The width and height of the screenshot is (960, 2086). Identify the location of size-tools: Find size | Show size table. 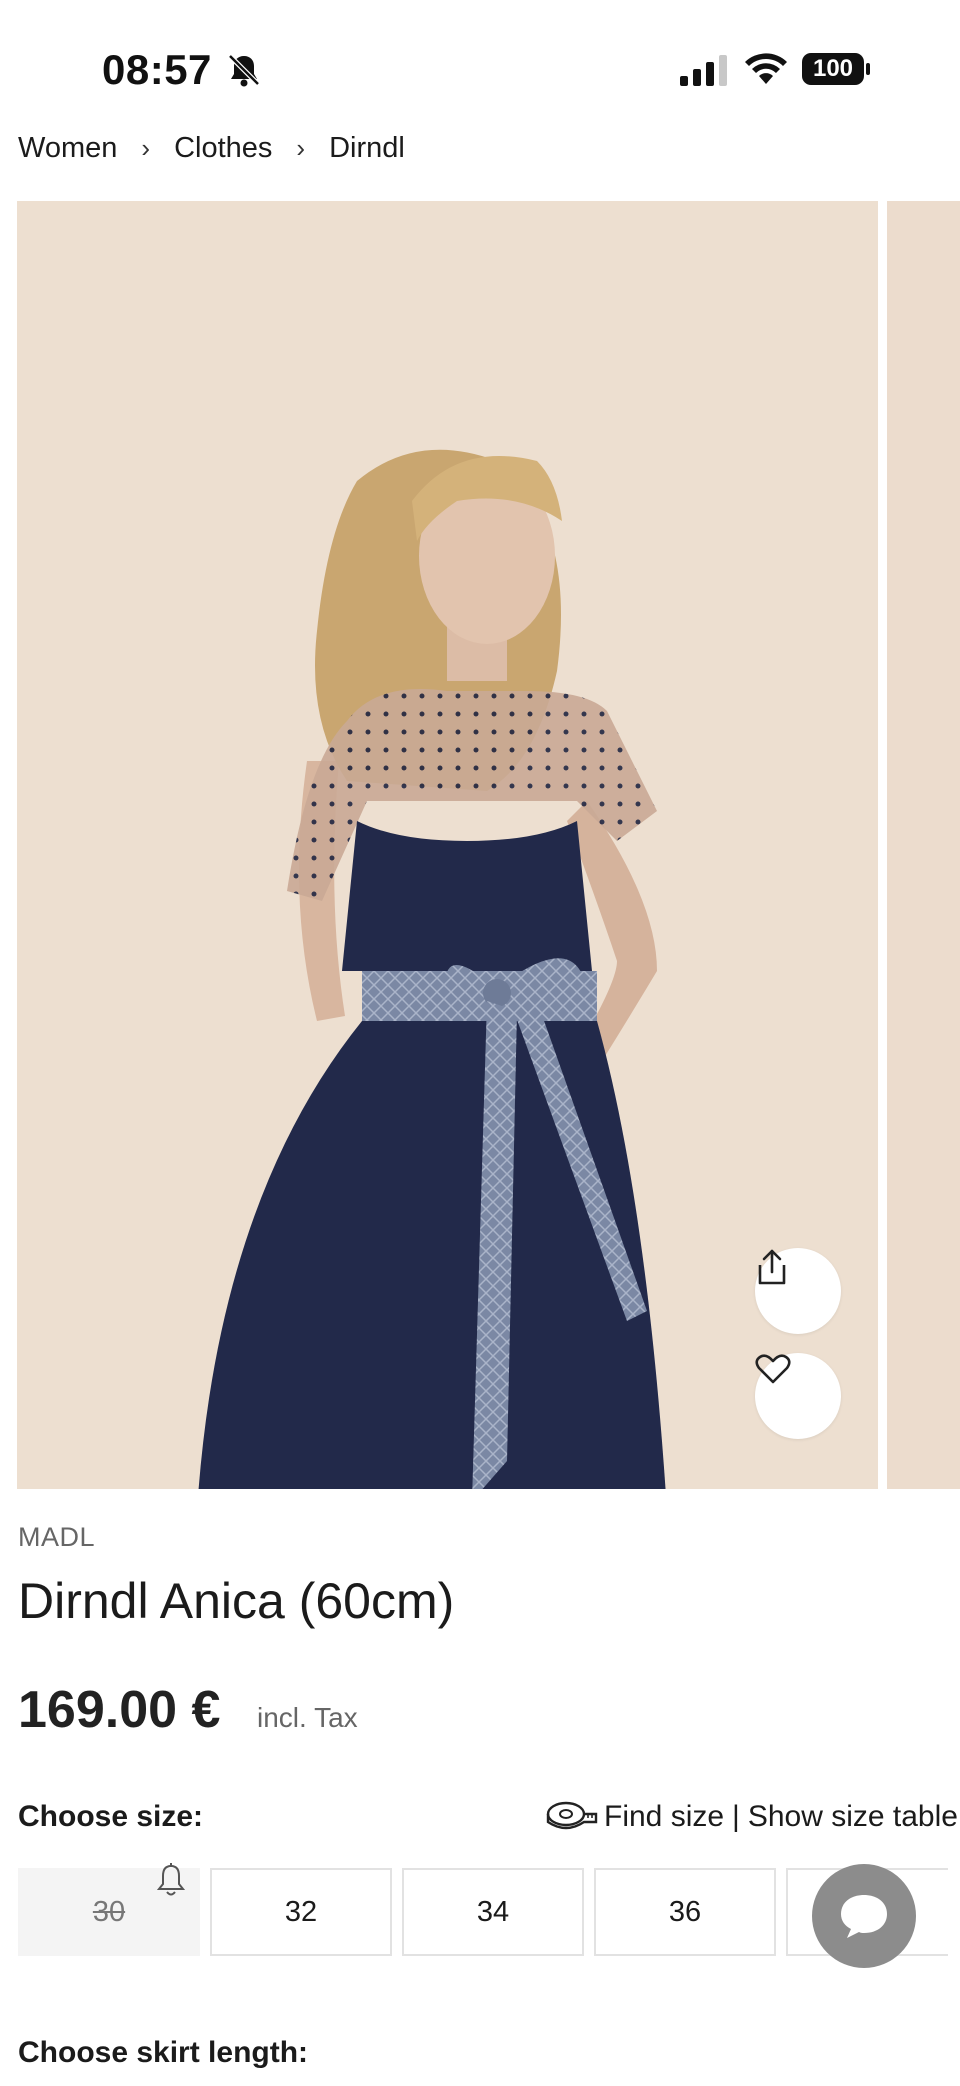
(752, 1817).